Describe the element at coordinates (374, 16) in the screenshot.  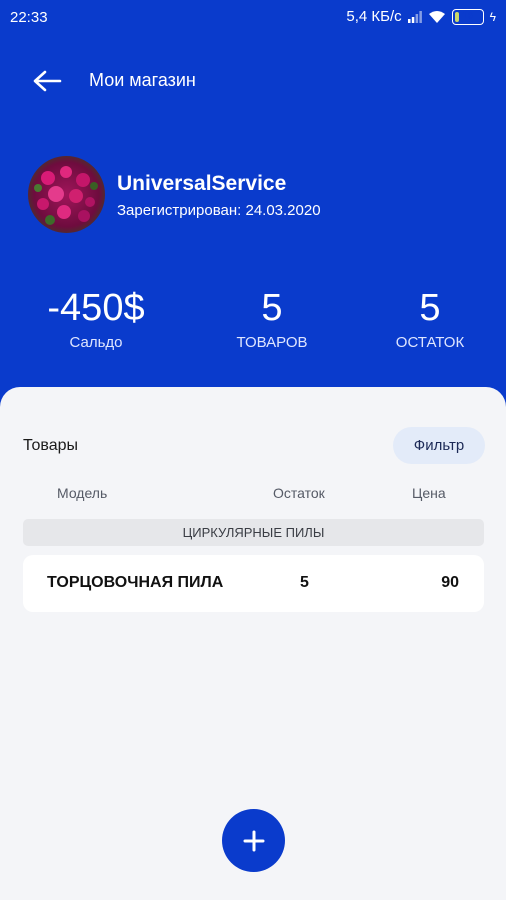
I see `network-speed: 5,4 КБ/с` at that location.